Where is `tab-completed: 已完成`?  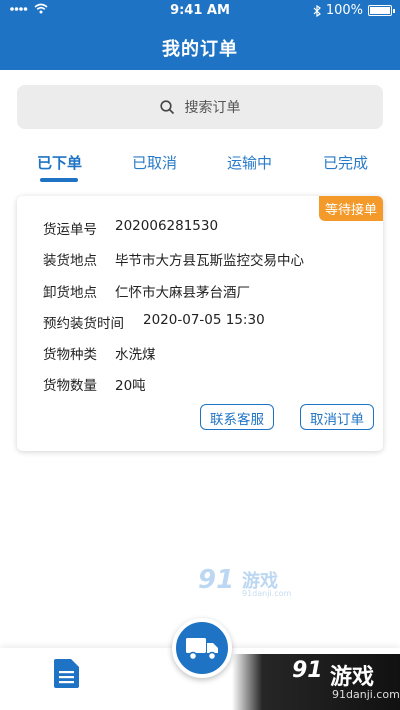
tab-completed: 已完成 is located at coordinates (345, 162).